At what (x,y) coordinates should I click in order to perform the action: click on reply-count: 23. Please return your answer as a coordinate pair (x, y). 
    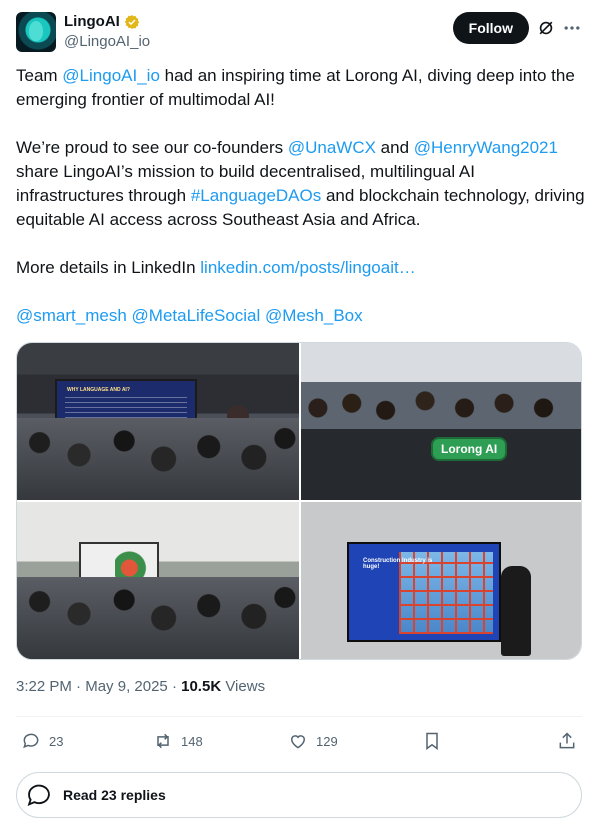
    Looking at the image, I should click on (56, 741).